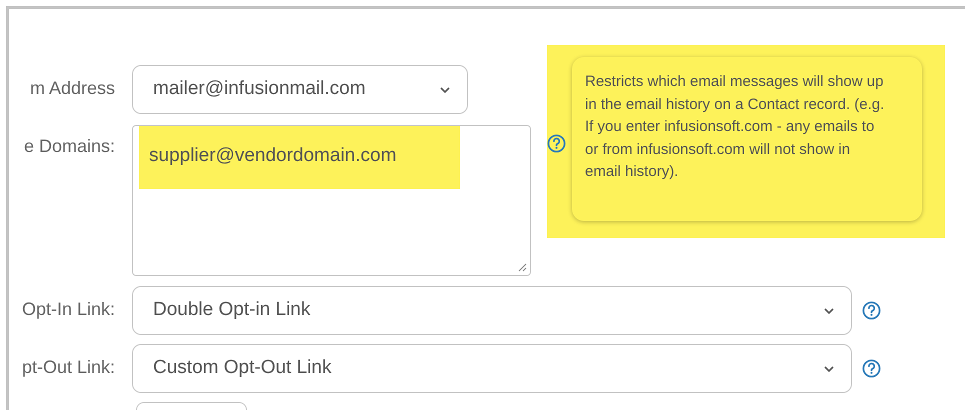  What do you see at coordinates (68, 367) in the screenshot?
I see `field-label: pt-Out Link:` at bounding box center [68, 367].